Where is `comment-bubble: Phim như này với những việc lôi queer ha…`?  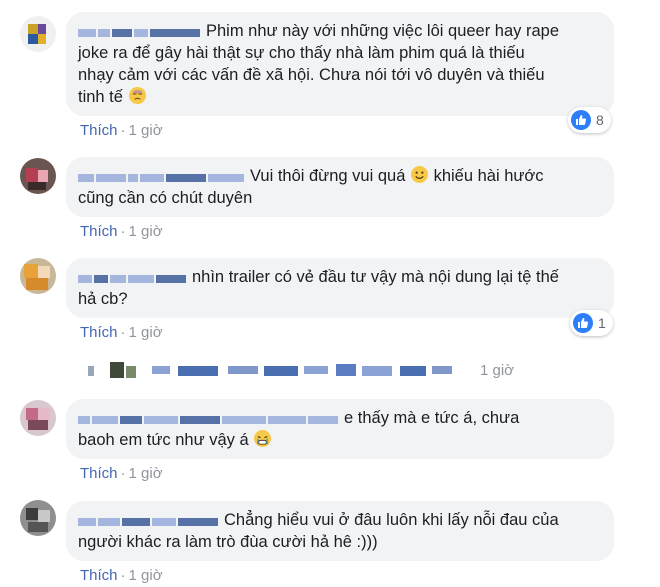 comment-bubble: Phim như này với những việc lôi queer ha… is located at coordinates (340, 64).